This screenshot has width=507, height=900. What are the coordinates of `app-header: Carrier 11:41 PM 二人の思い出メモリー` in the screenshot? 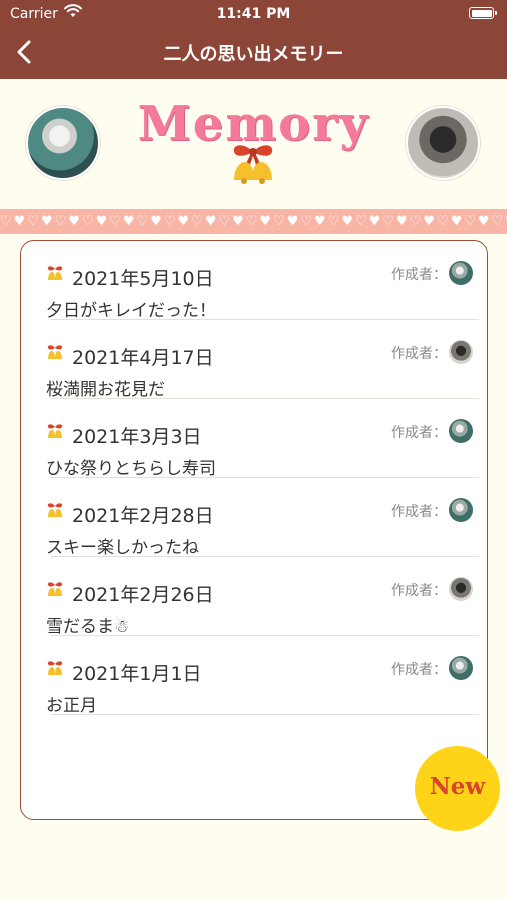 It's located at (253, 39).